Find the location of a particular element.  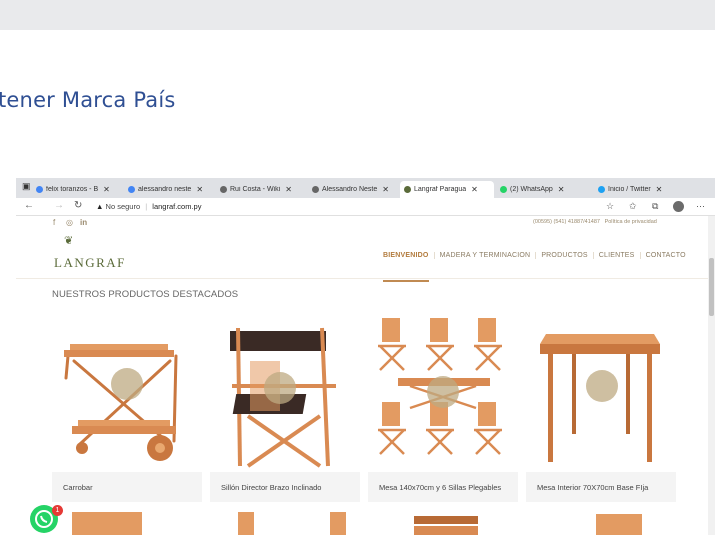

product-name: Sillón Director Brazo Inclinado is located at coordinates (285, 487).